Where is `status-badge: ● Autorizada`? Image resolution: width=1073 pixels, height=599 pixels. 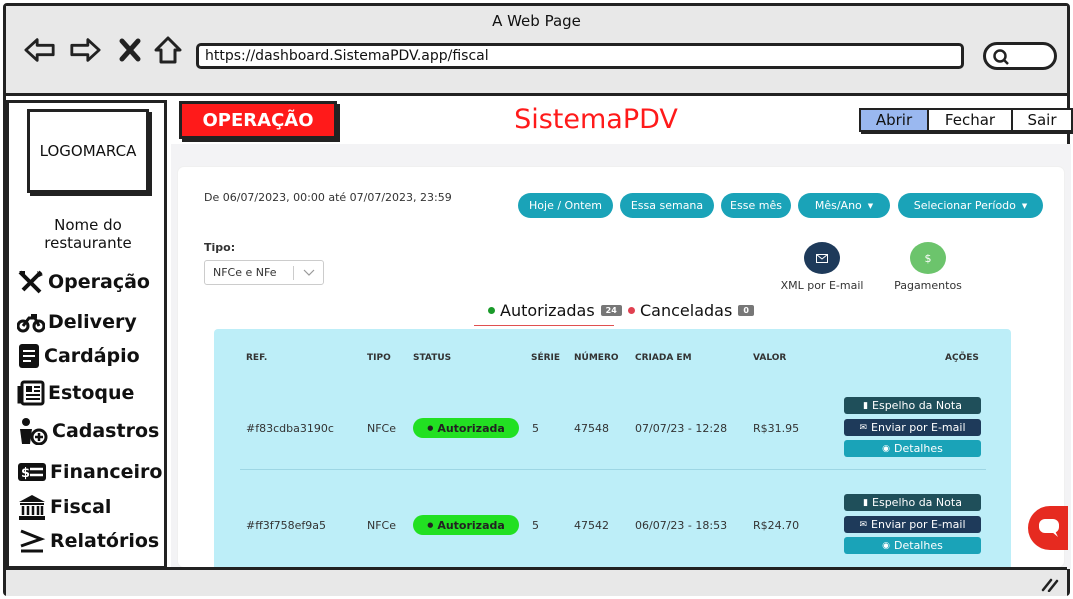
status-badge: ● Autorizada is located at coordinates (466, 428).